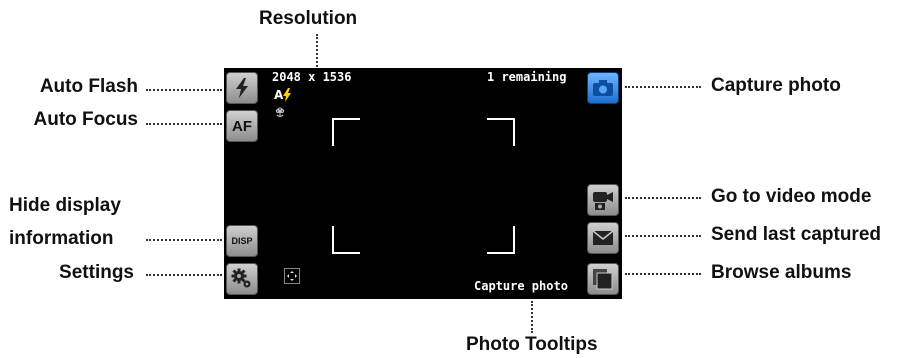 The width and height of the screenshot is (905, 358). Describe the element at coordinates (501, 240) in the screenshot. I see `focus-bracket-bottom-right` at that location.